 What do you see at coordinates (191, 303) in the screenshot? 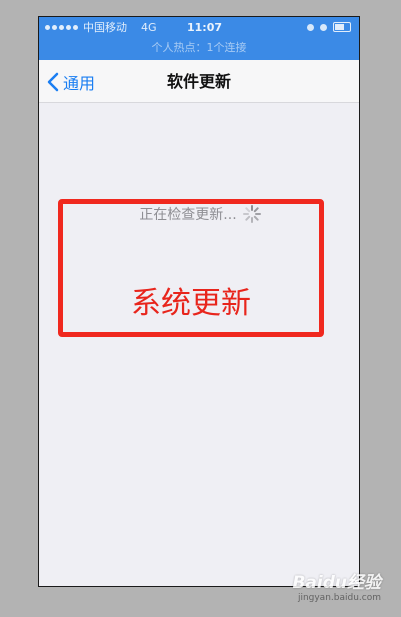
I see `annotation-label: 系统更新` at bounding box center [191, 303].